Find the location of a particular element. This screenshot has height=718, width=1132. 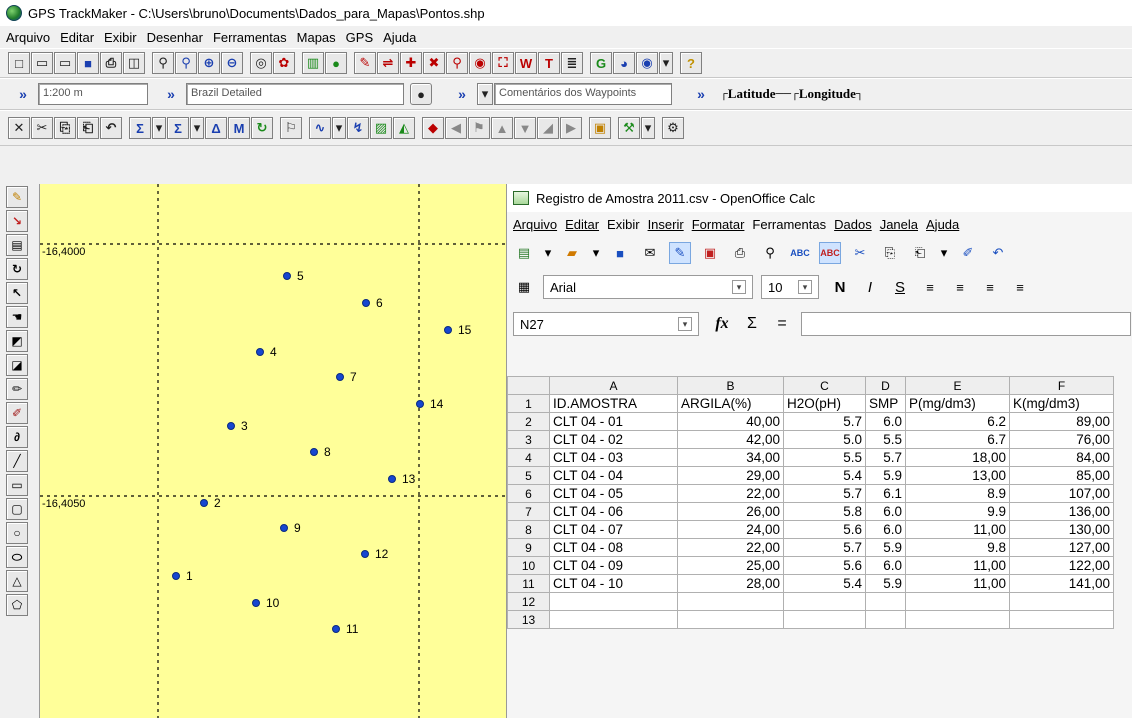

ramp-icon: ◢ is located at coordinates (548, 128).